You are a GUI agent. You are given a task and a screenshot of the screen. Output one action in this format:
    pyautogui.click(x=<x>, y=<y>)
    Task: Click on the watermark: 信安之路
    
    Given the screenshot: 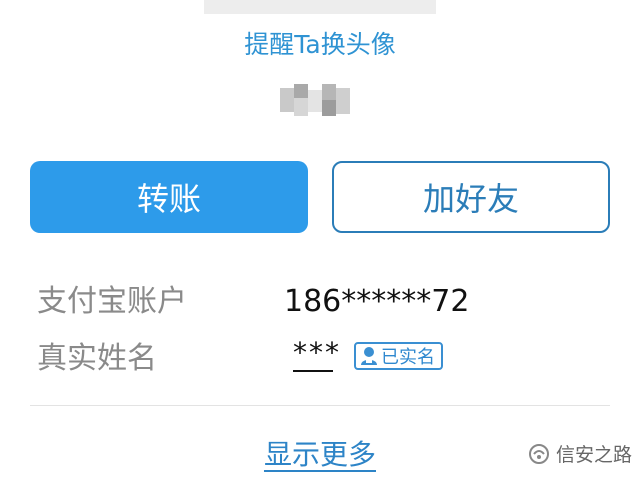 What is the action you would take?
    pyautogui.click(x=580, y=453)
    